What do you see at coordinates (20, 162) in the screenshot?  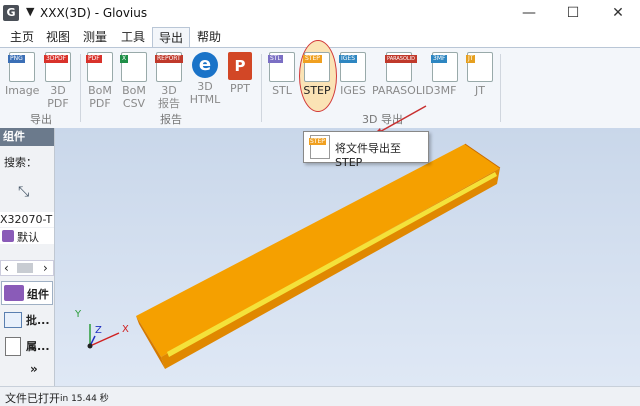 I see `search-label: 搜索：` at bounding box center [20, 162].